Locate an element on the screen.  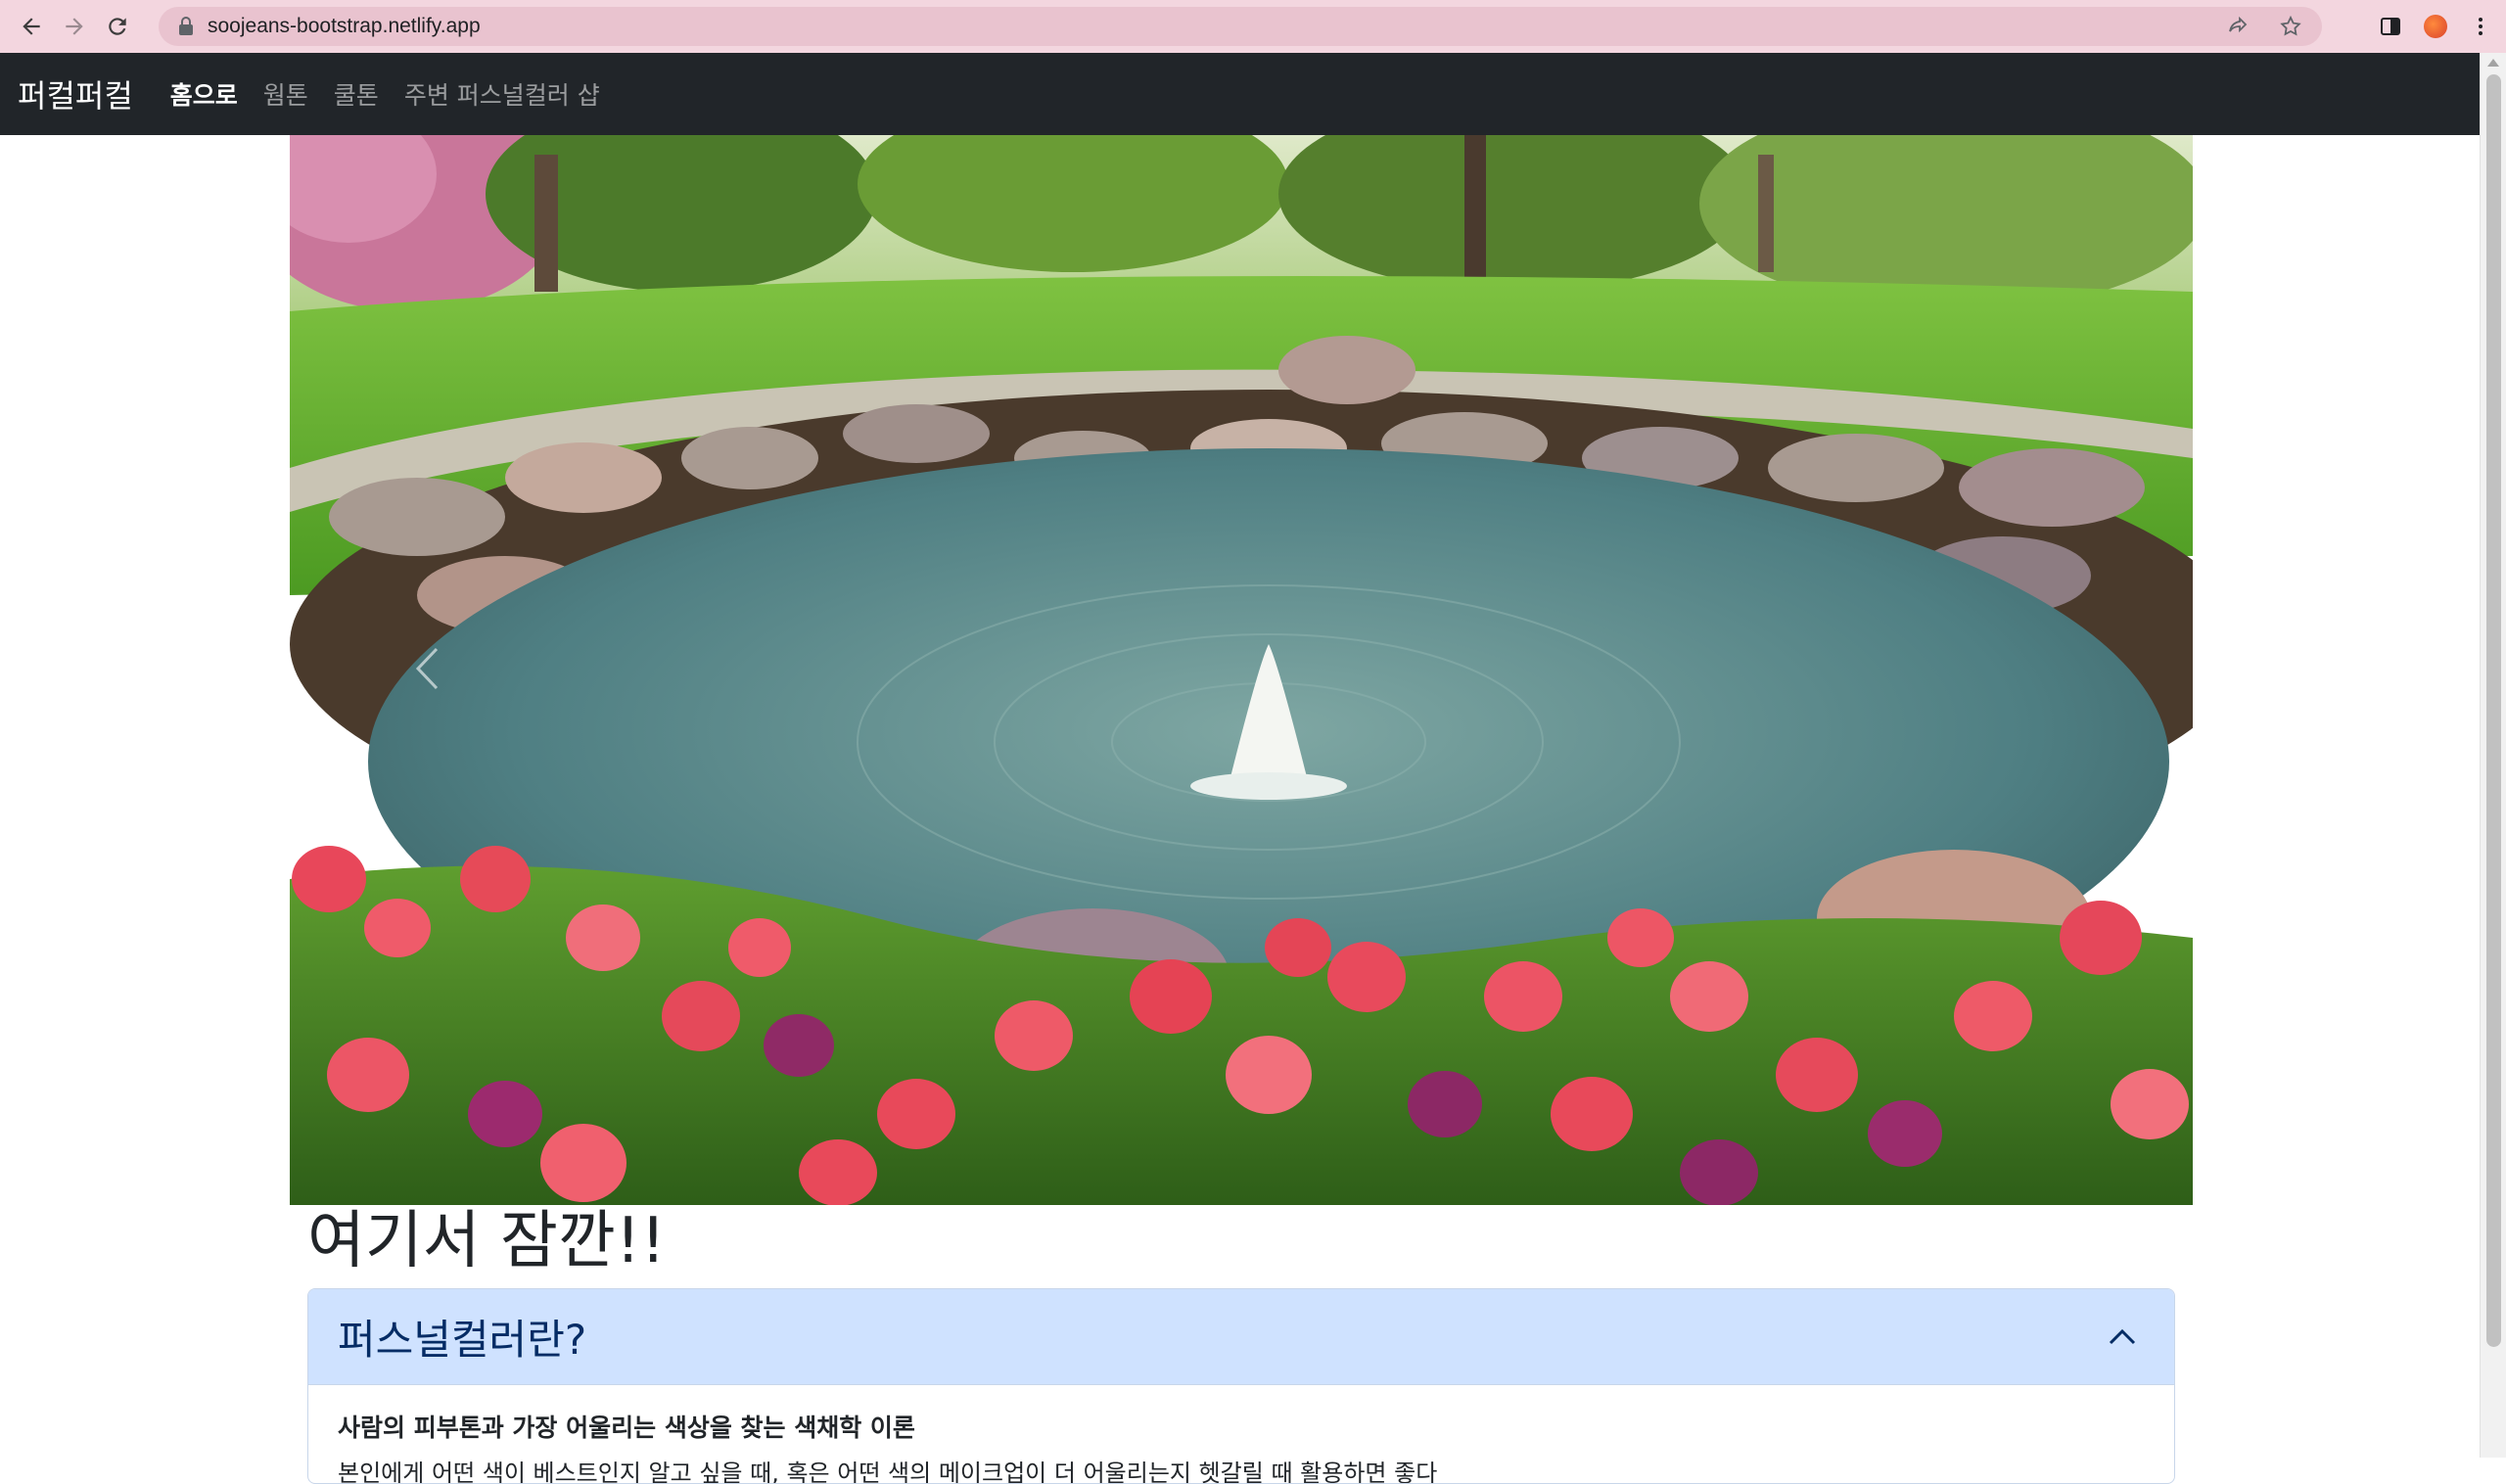
reload-icon is located at coordinates (117, 26).